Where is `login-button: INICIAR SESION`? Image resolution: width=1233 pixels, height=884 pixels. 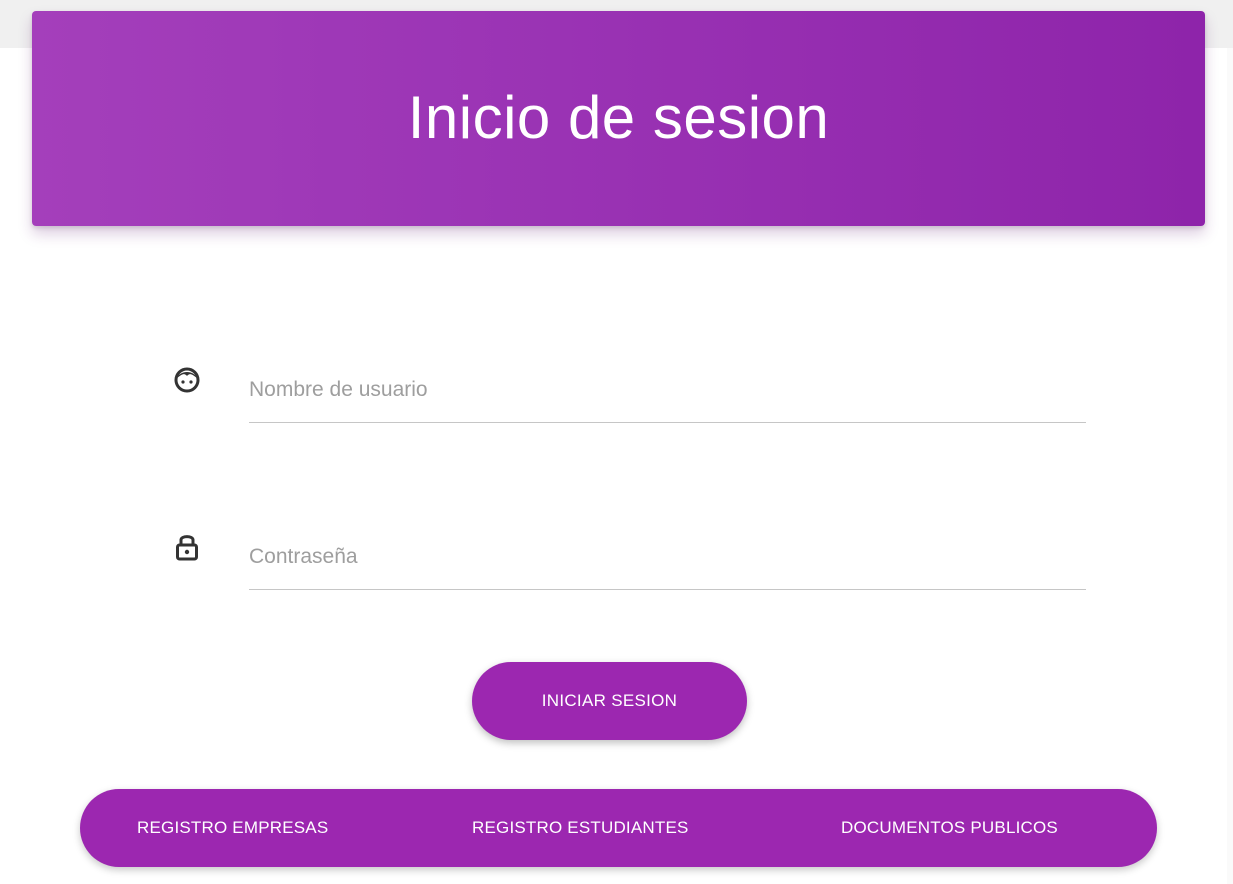 login-button: INICIAR SESION is located at coordinates (609, 701).